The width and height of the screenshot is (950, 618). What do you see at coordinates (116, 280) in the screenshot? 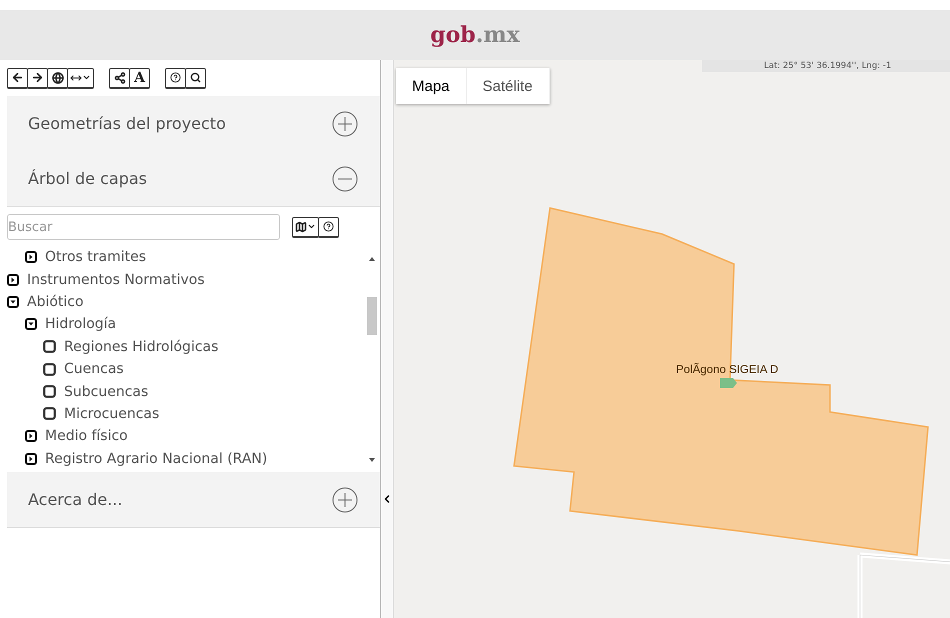
I see `layer-tree-item: Instrumentos Normativos` at bounding box center [116, 280].